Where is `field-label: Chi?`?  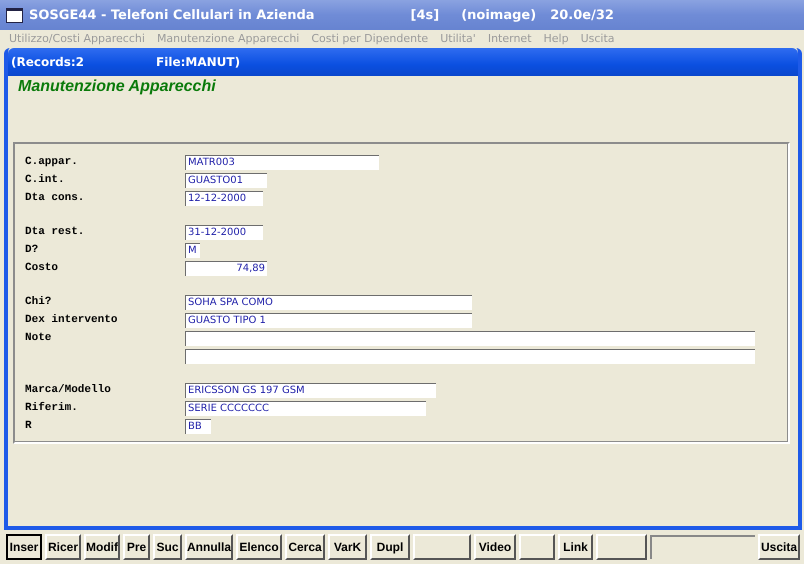 field-label: Chi? is located at coordinates (38, 302).